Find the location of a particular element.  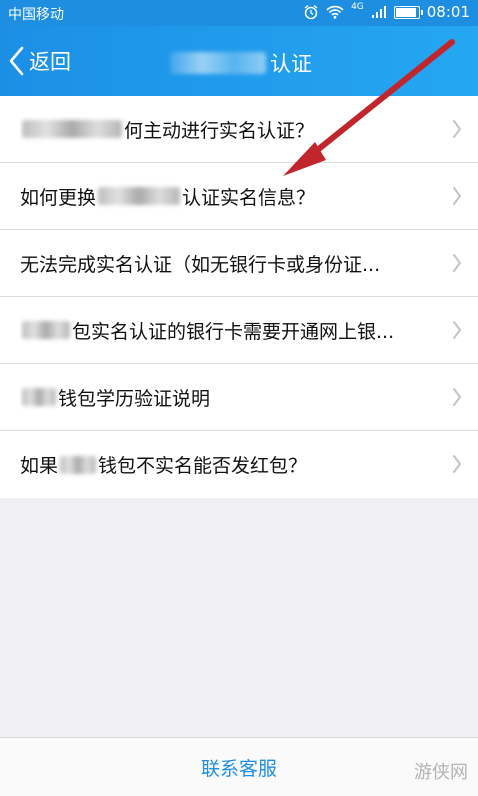

list-item-label: 何主动进行实名认证？ is located at coordinates (219, 130).